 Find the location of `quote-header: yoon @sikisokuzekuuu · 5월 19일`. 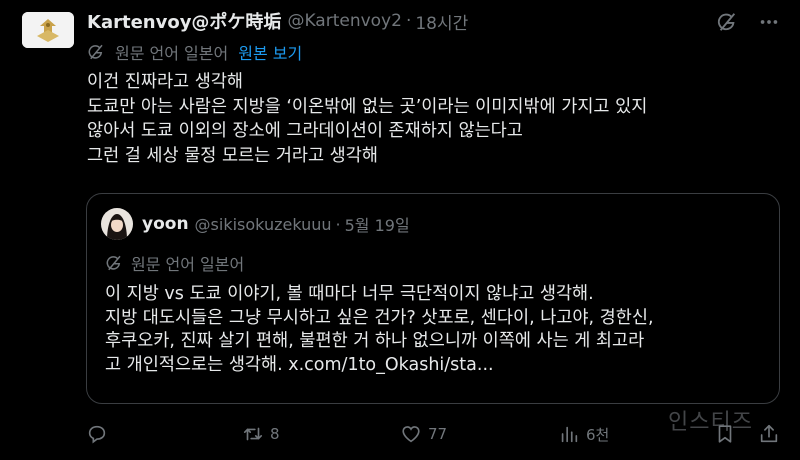

quote-header: yoon @sikisokuzekuuu · 5월 19일 is located at coordinates (255, 224).